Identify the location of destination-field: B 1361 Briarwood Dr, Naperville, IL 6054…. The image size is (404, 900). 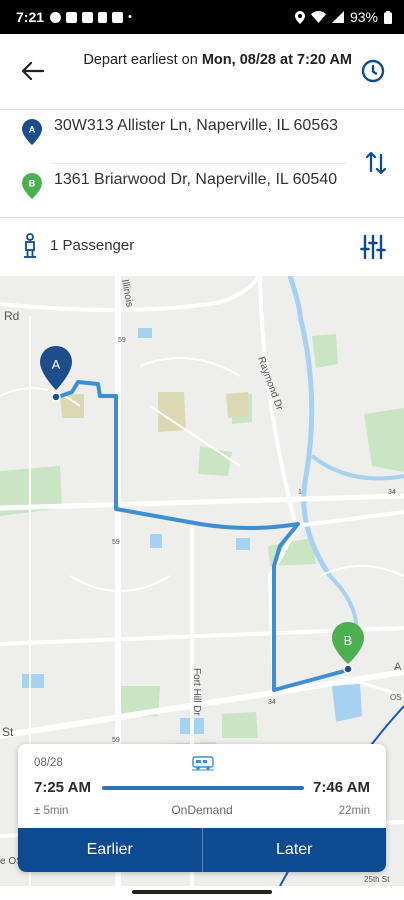
(182, 184).